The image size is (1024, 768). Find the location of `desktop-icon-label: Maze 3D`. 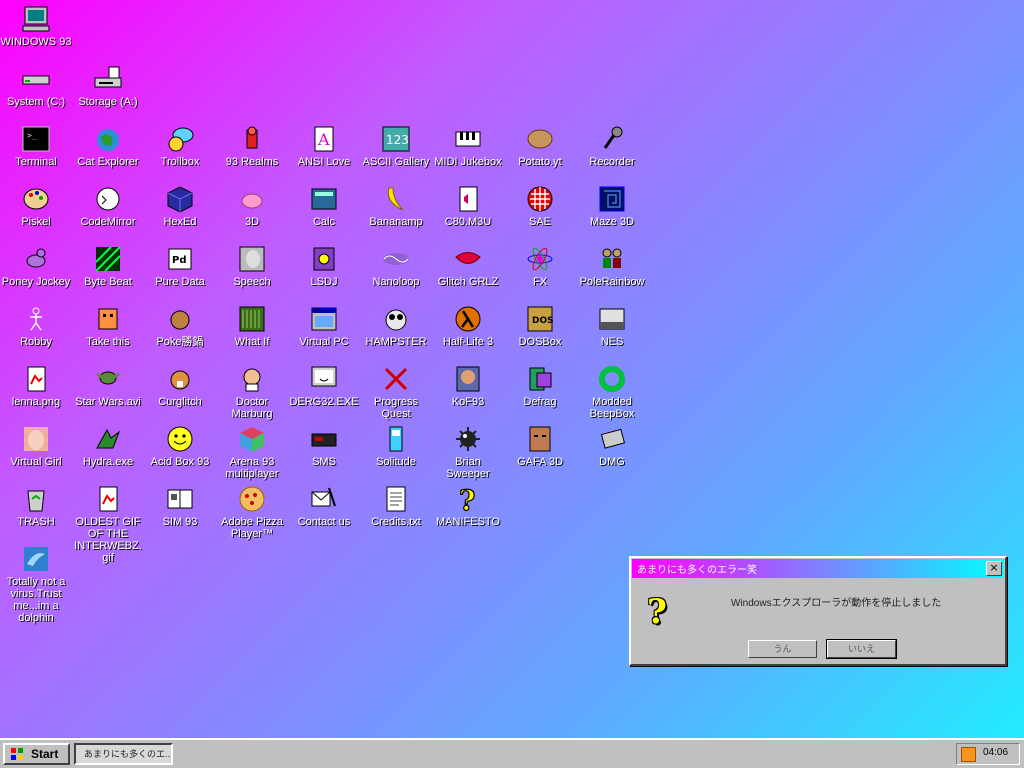

desktop-icon-label: Maze 3D is located at coordinates (612, 222).